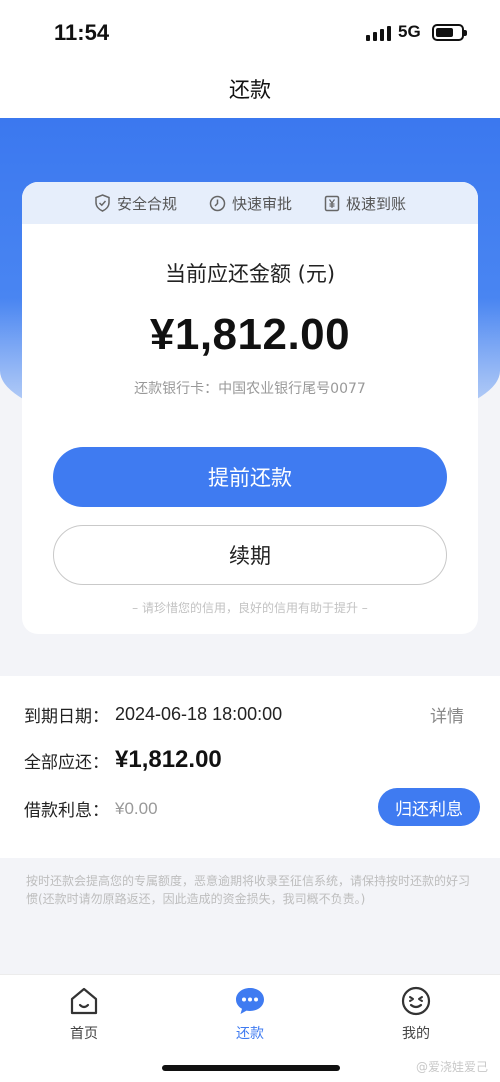  Describe the element at coordinates (250, 389) in the screenshot. I see `bank-card-info: 还款银行卡：中国农业银行尾号0077` at that location.